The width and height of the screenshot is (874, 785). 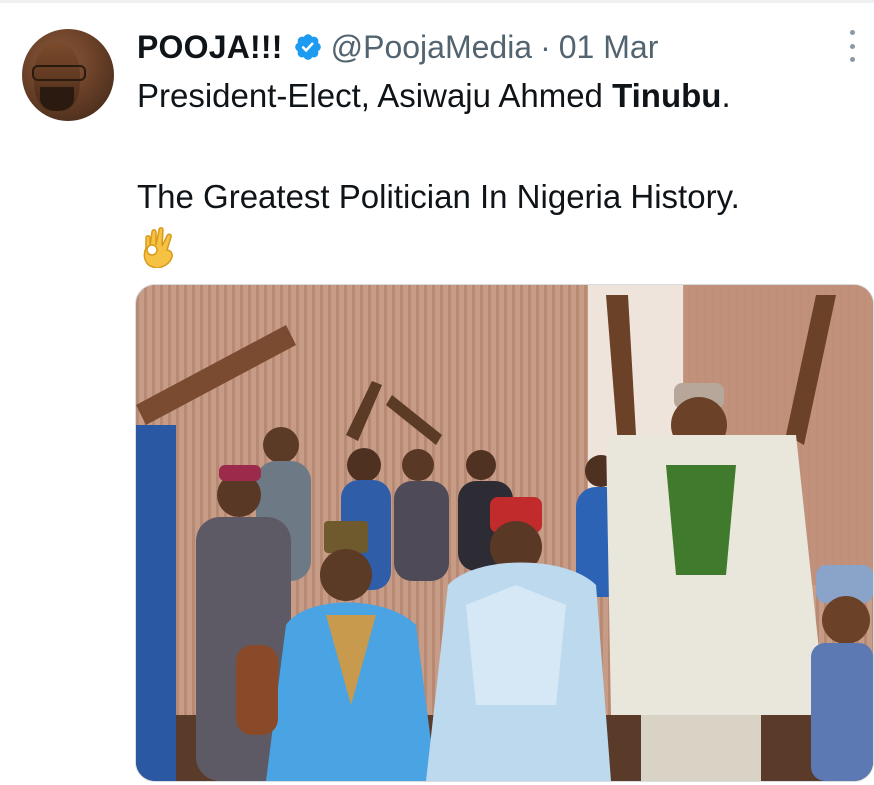 What do you see at coordinates (609, 47) in the screenshot?
I see `tweet-date: 01 Mar` at bounding box center [609, 47].